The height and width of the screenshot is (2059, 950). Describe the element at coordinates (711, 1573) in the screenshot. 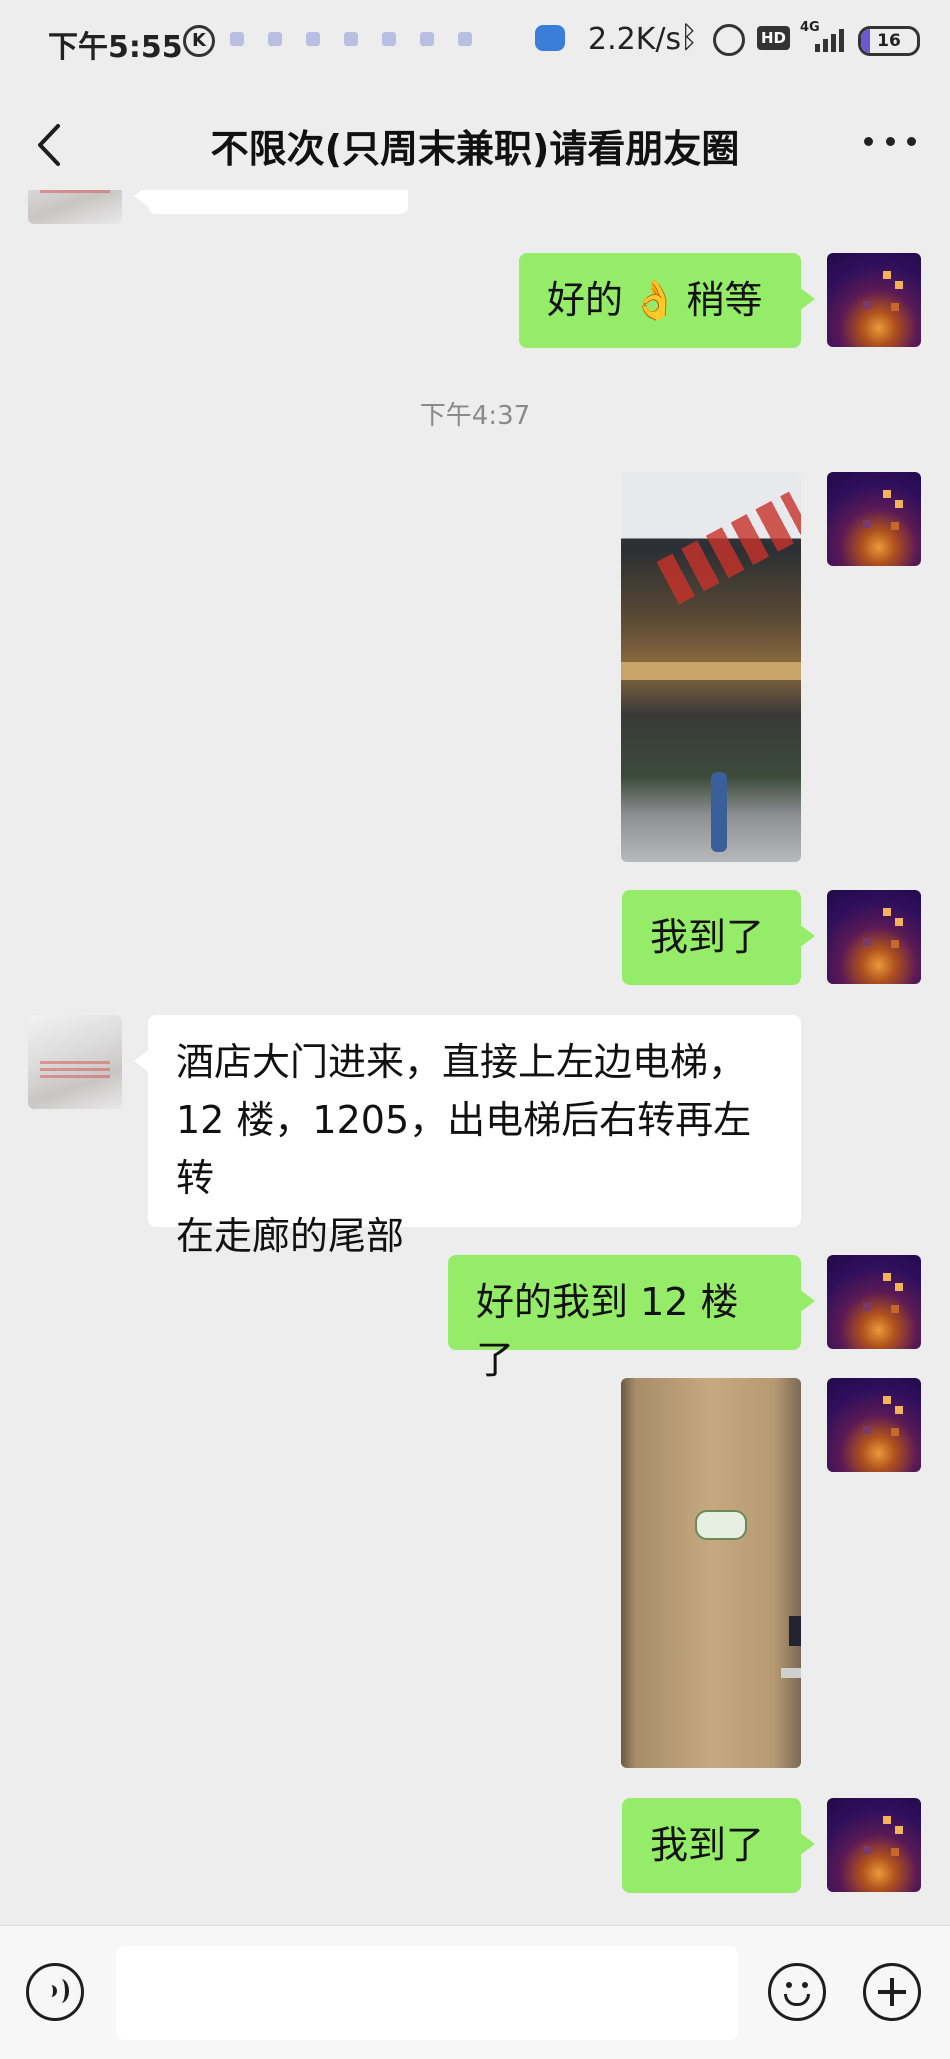

I see `photo-room-door` at that location.